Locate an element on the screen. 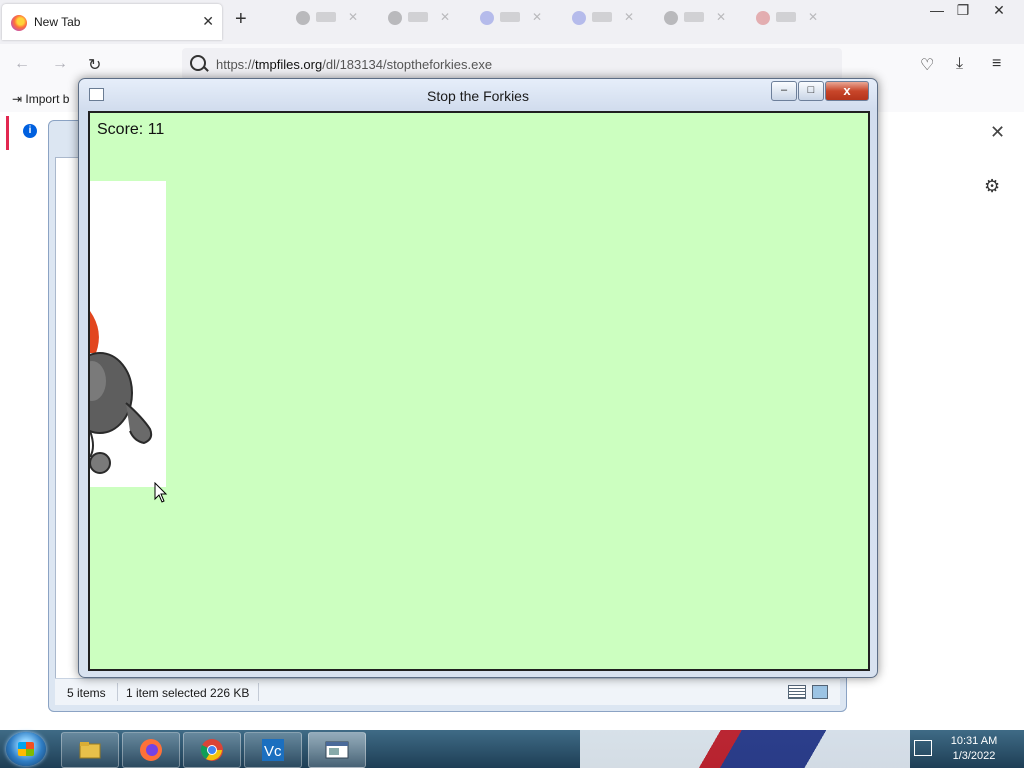 The width and height of the screenshot is (1024, 768). import-bookmarks-link: ⇥ Import b is located at coordinates (40, 99).